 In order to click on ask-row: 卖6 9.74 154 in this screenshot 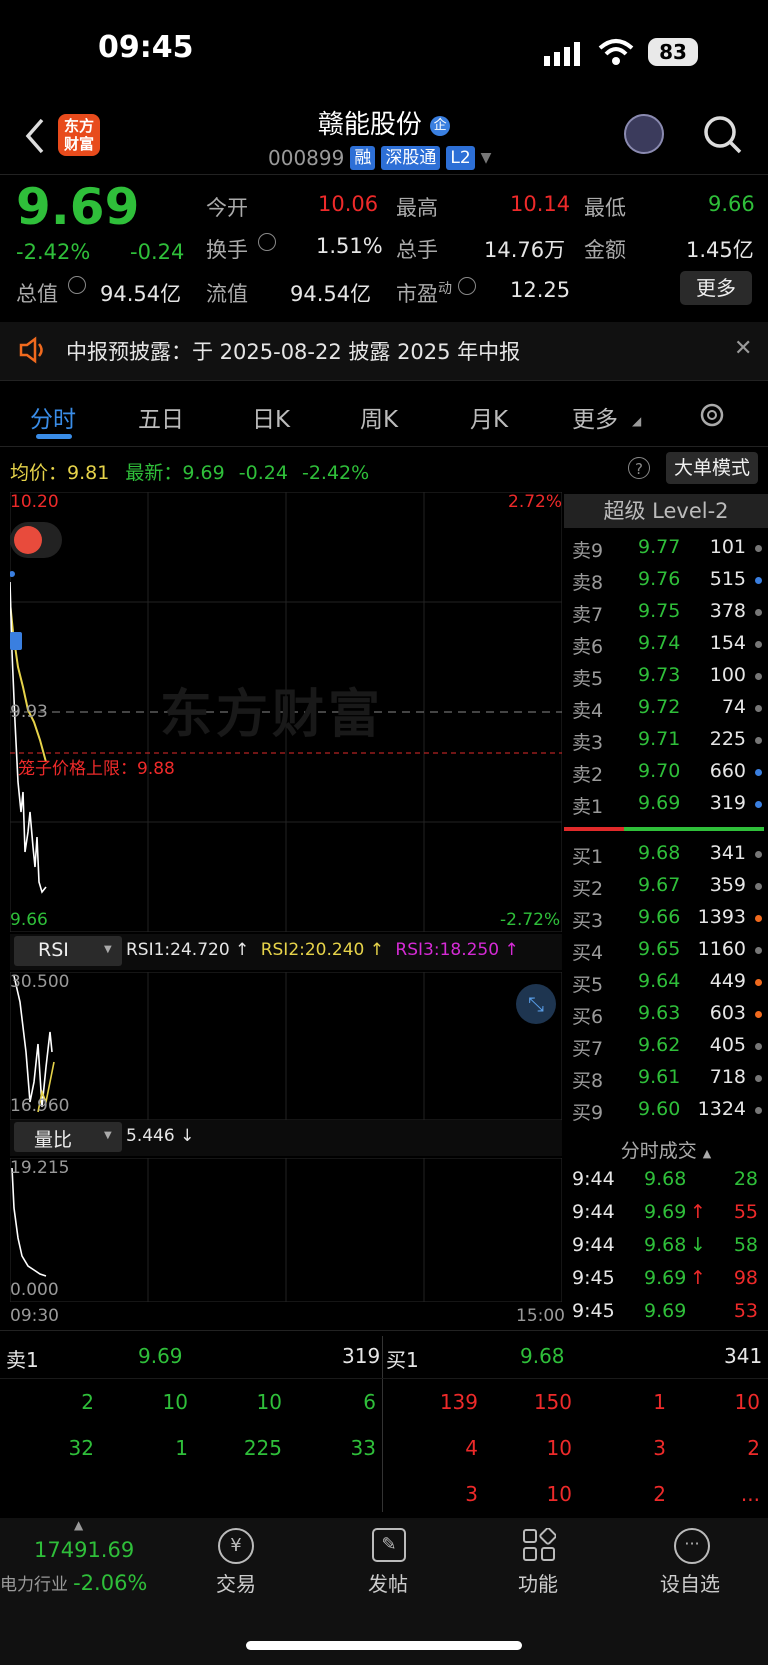, I will do `click(670, 644)`.